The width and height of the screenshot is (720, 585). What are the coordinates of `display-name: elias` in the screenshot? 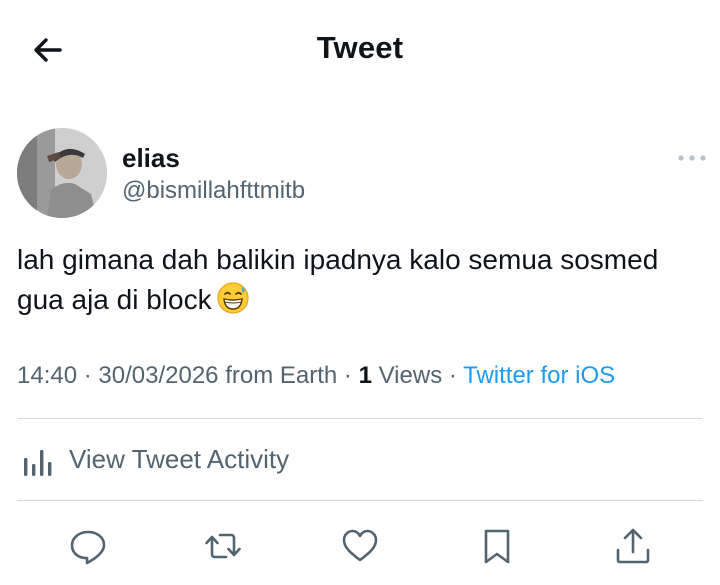 It's located at (151, 158).